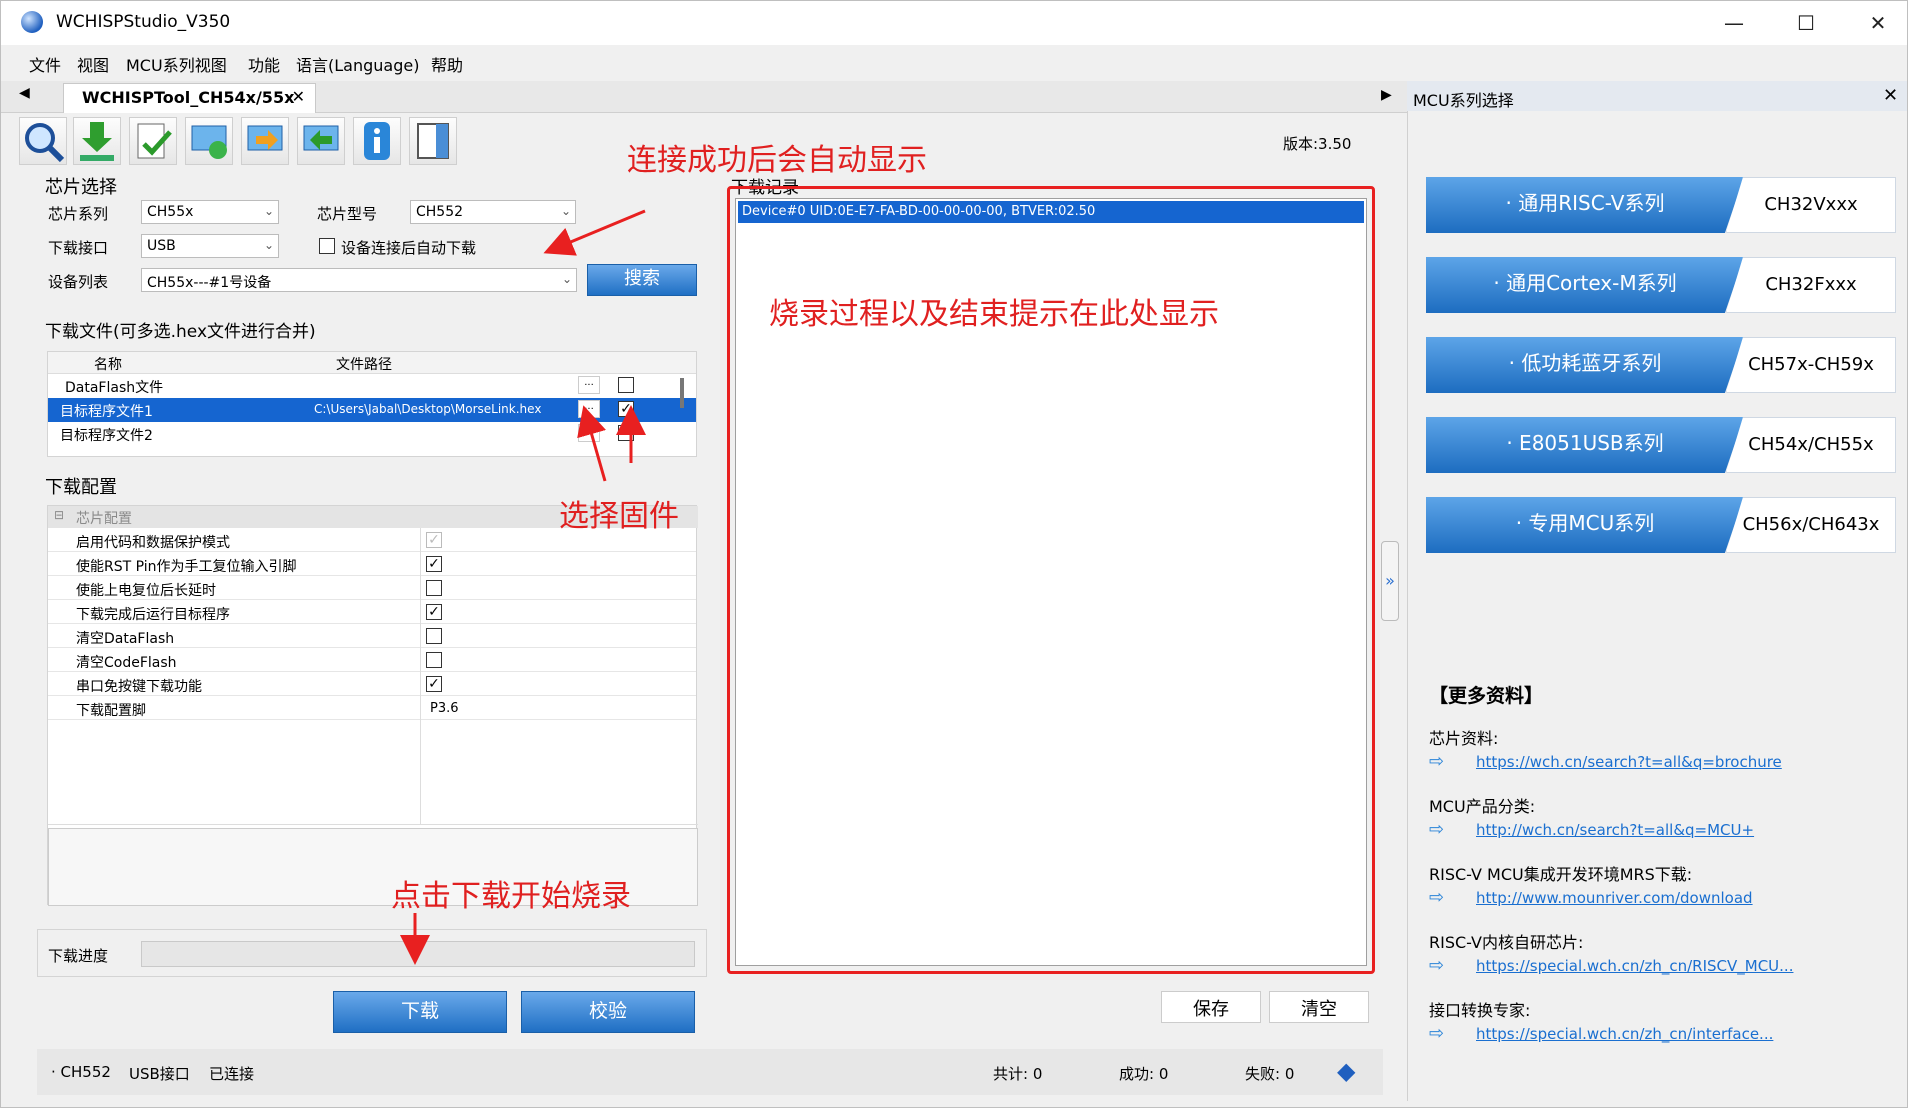  Describe the element at coordinates (1661, 205) in the screenshot. I see `series-button: · 通用RISC-V系列 CH32Vxxx` at that location.